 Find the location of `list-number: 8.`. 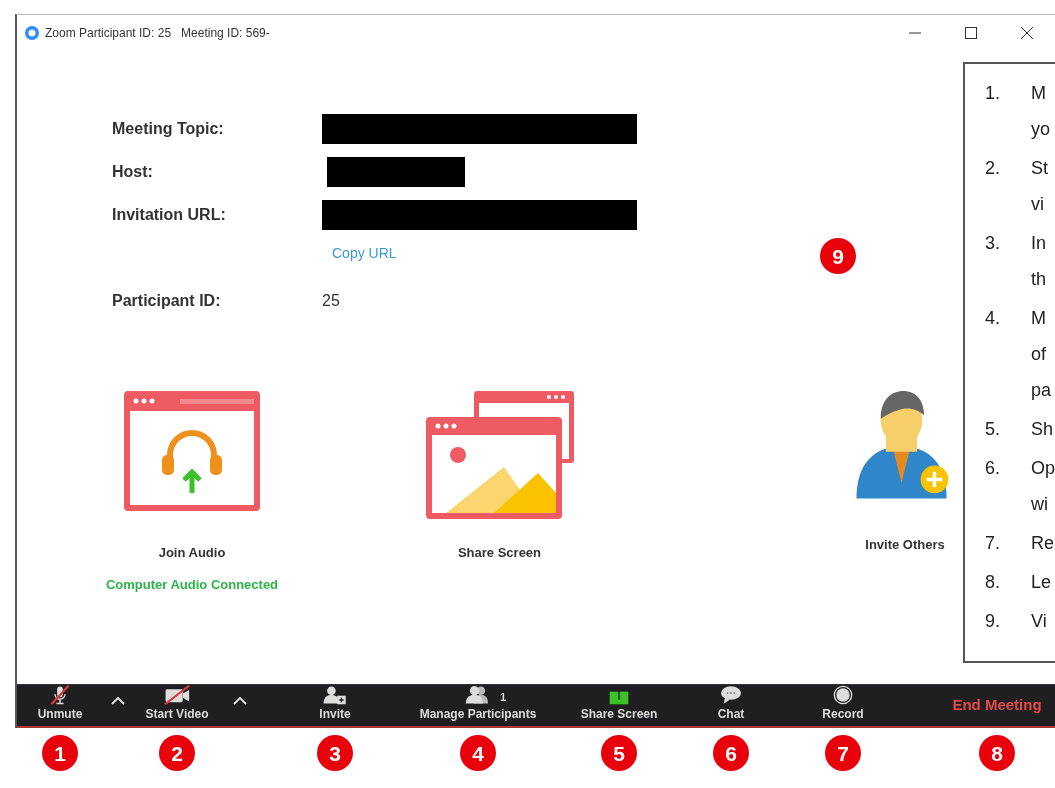

list-number: 8. is located at coordinates (993, 582).